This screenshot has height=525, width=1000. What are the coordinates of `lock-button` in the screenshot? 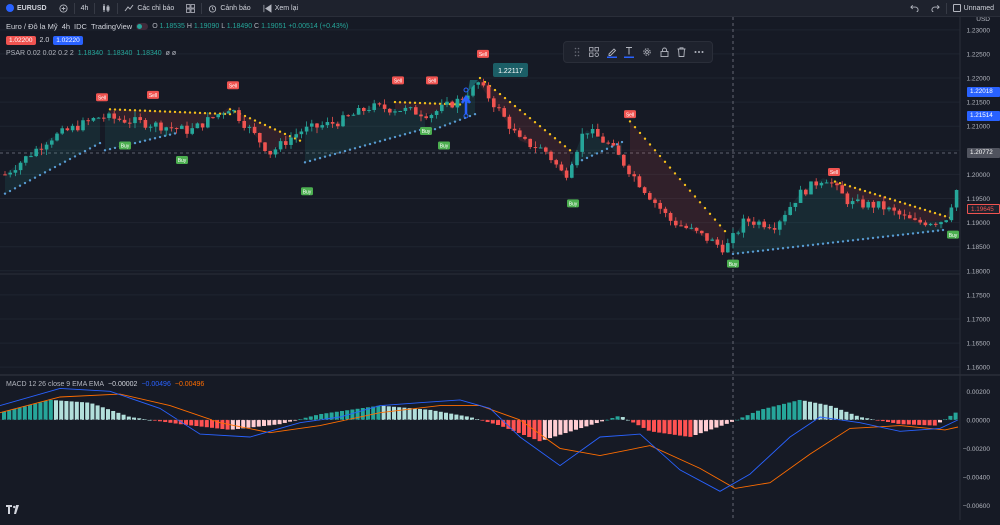 It's located at (664, 52).